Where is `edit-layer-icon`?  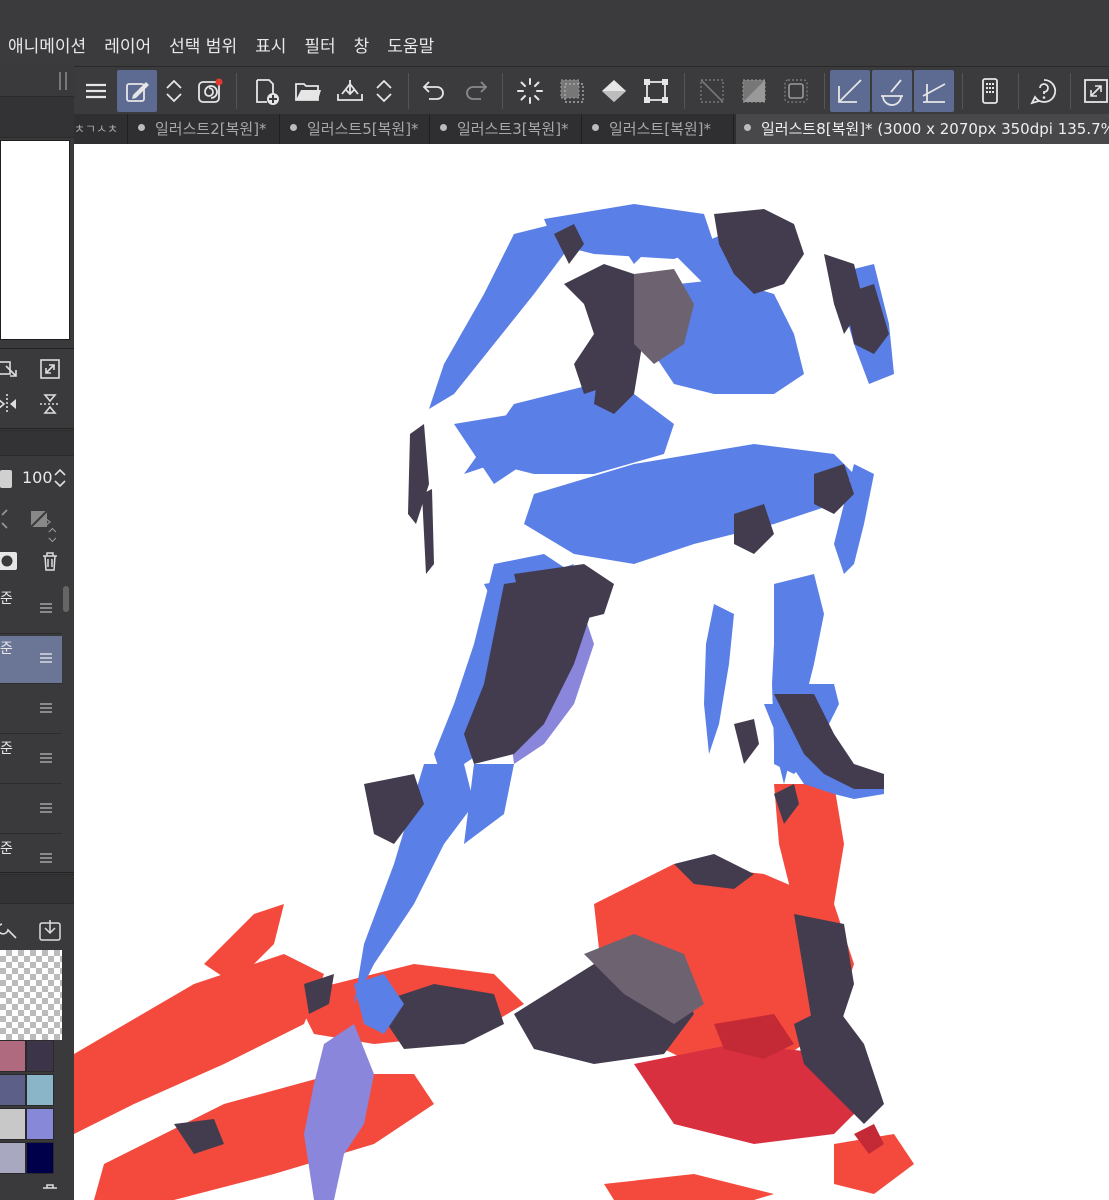
edit-layer-icon is located at coordinates (137, 92).